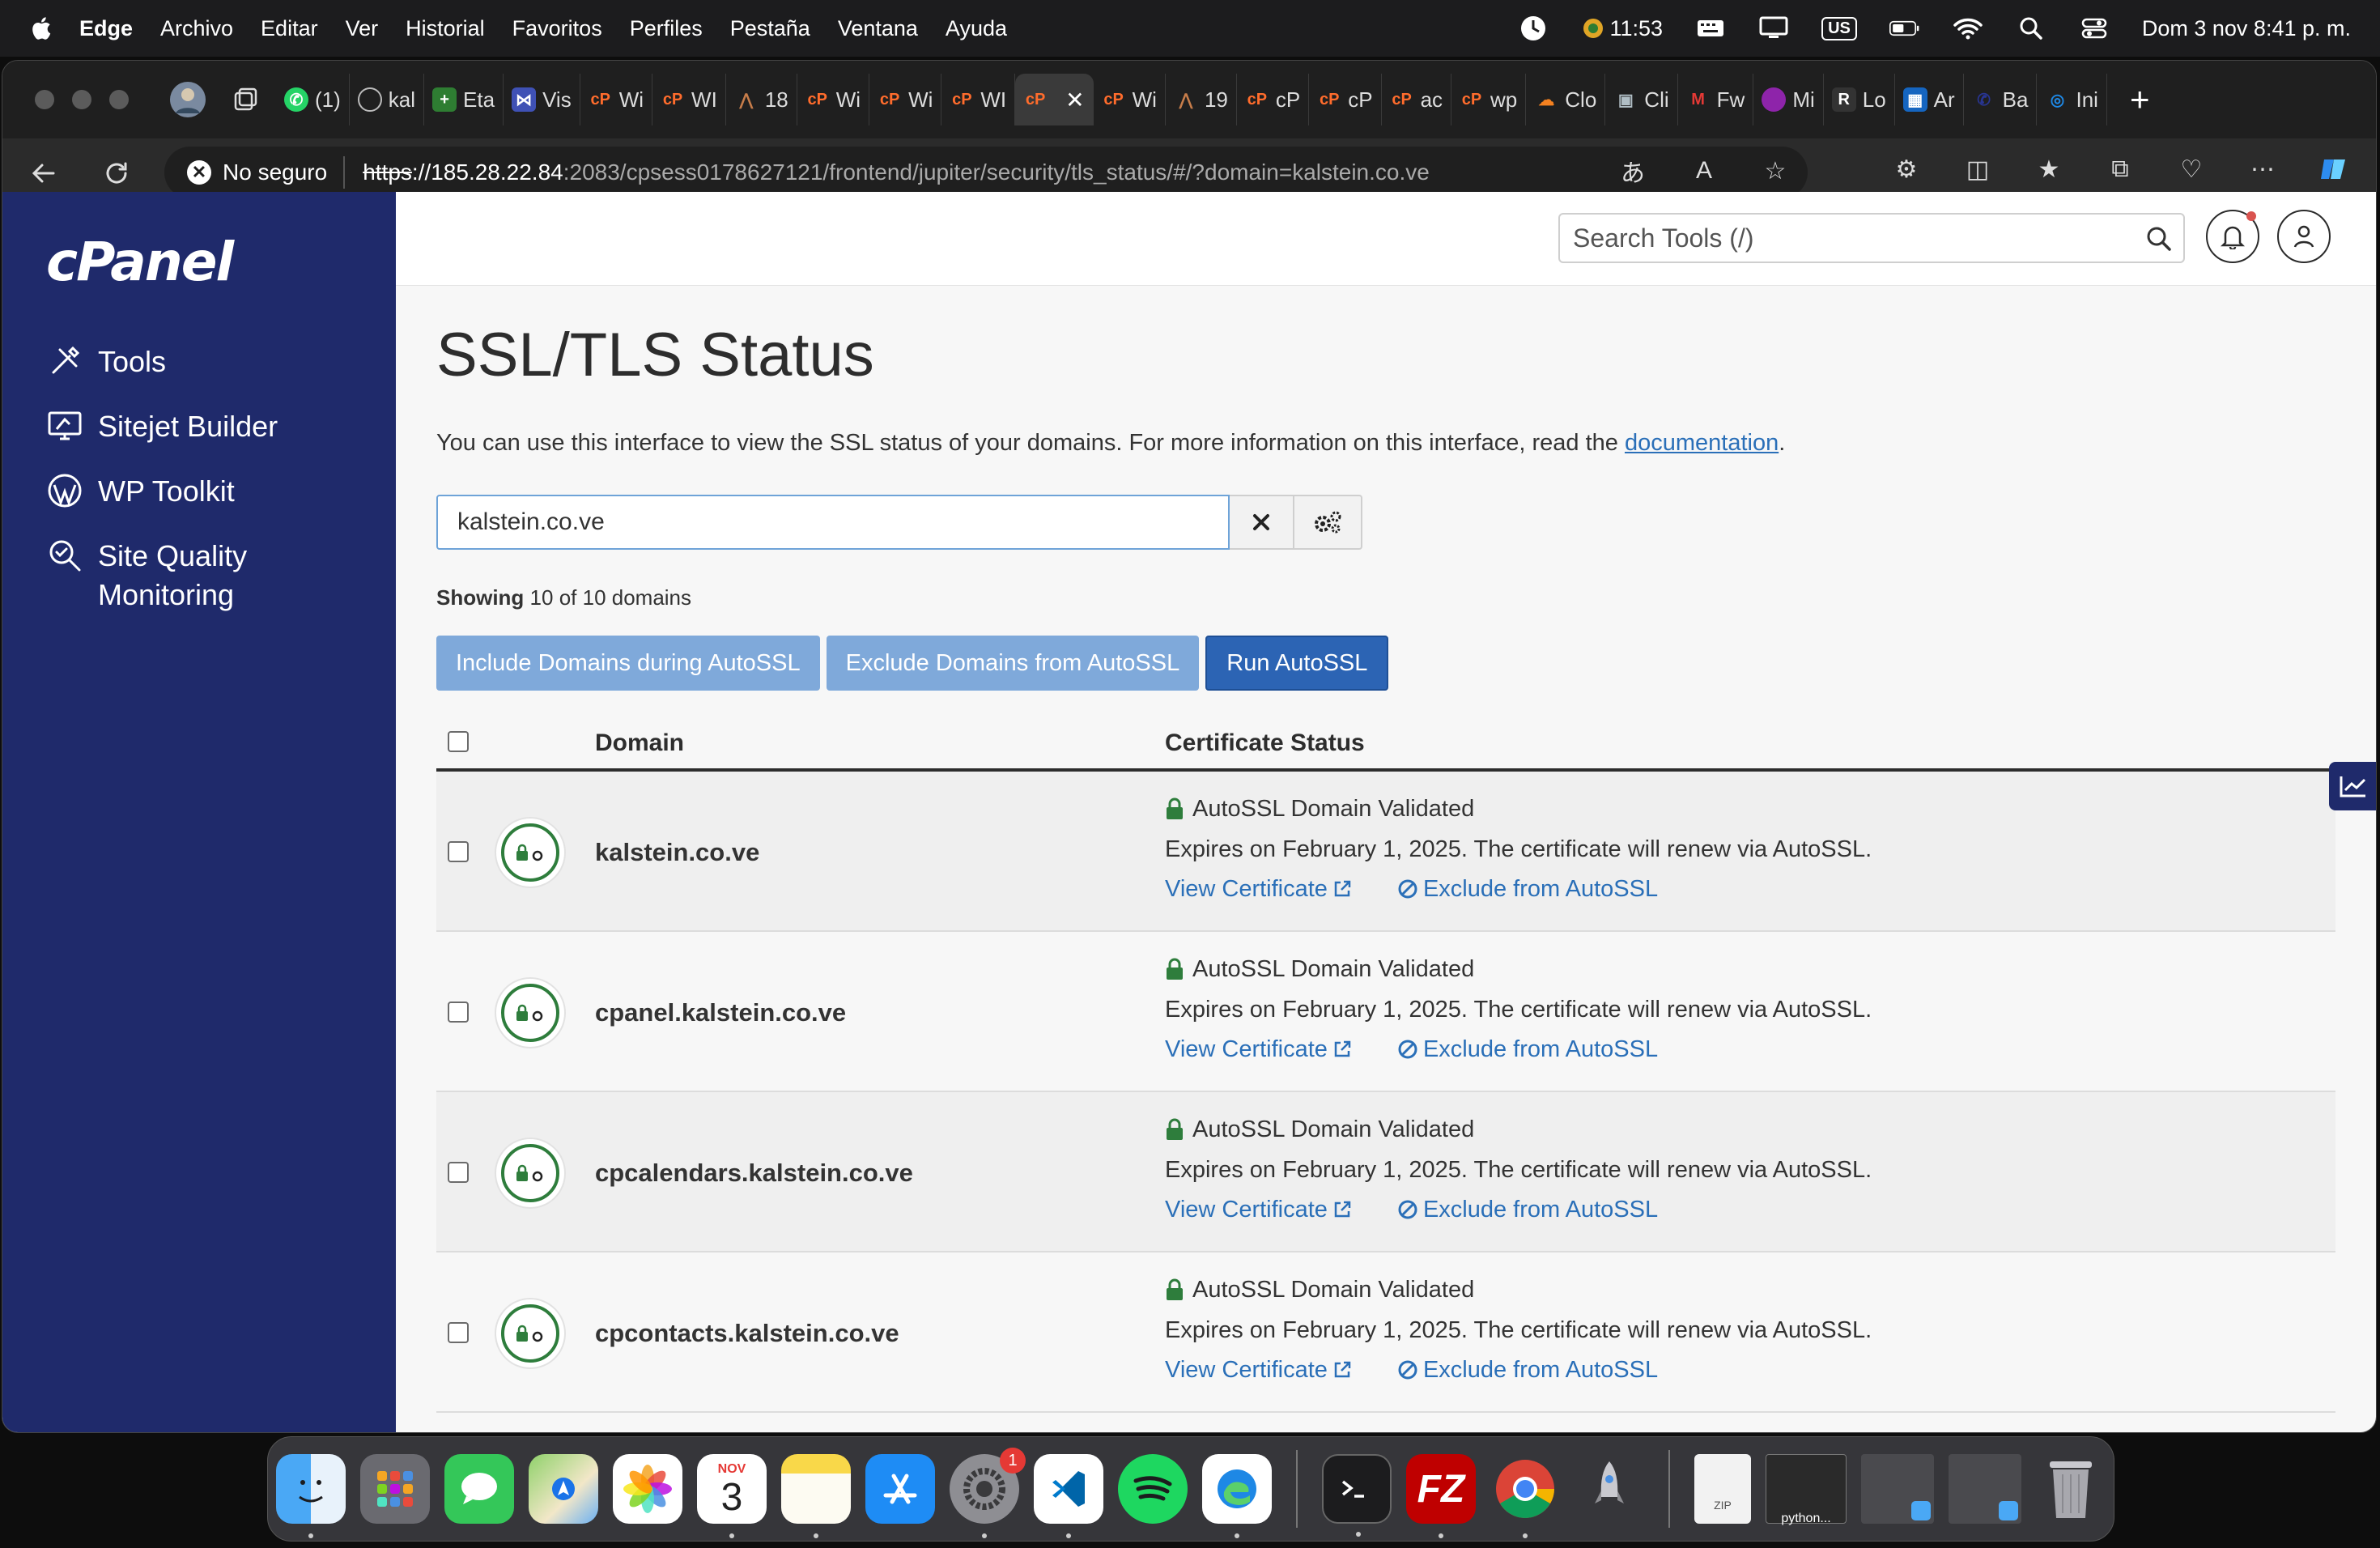 The width and height of the screenshot is (2380, 1548). What do you see at coordinates (1704, 171) in the screenshot?
I see `read-aloud-icon: A` at bounding box center [1704, 171].